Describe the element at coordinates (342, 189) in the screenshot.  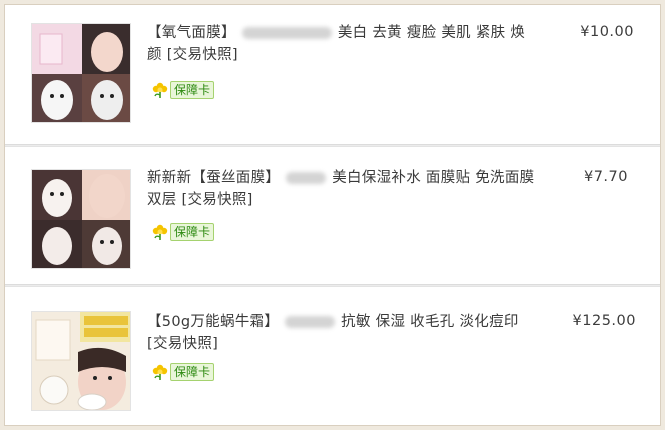
I see `product-title: 新新新【蚕丝面膜】 美白保湿补水 面膜贴 免洗面膜 双层 [交易快照]` at that location.